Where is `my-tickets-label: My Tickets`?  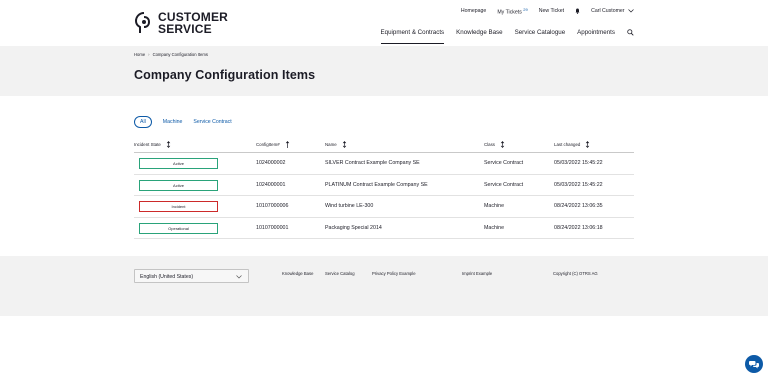 my-tickets-label: My Tickets is located at coordinates (509, 12).